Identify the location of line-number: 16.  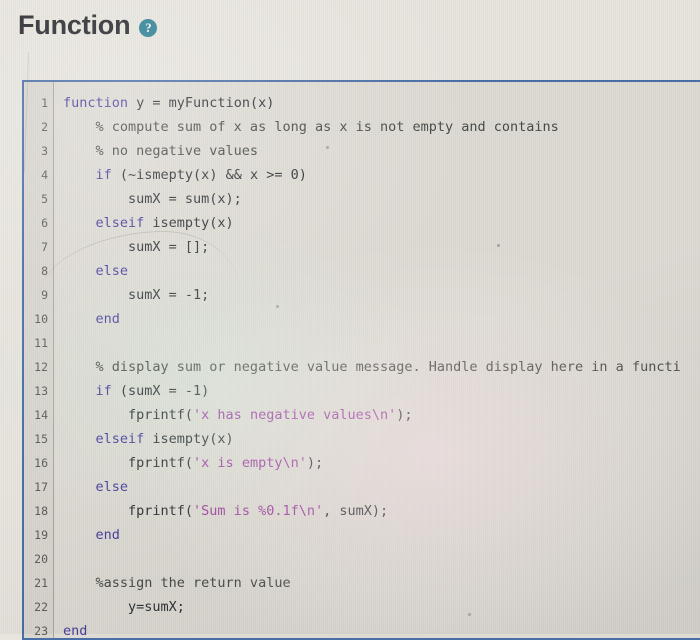
(41, 463).